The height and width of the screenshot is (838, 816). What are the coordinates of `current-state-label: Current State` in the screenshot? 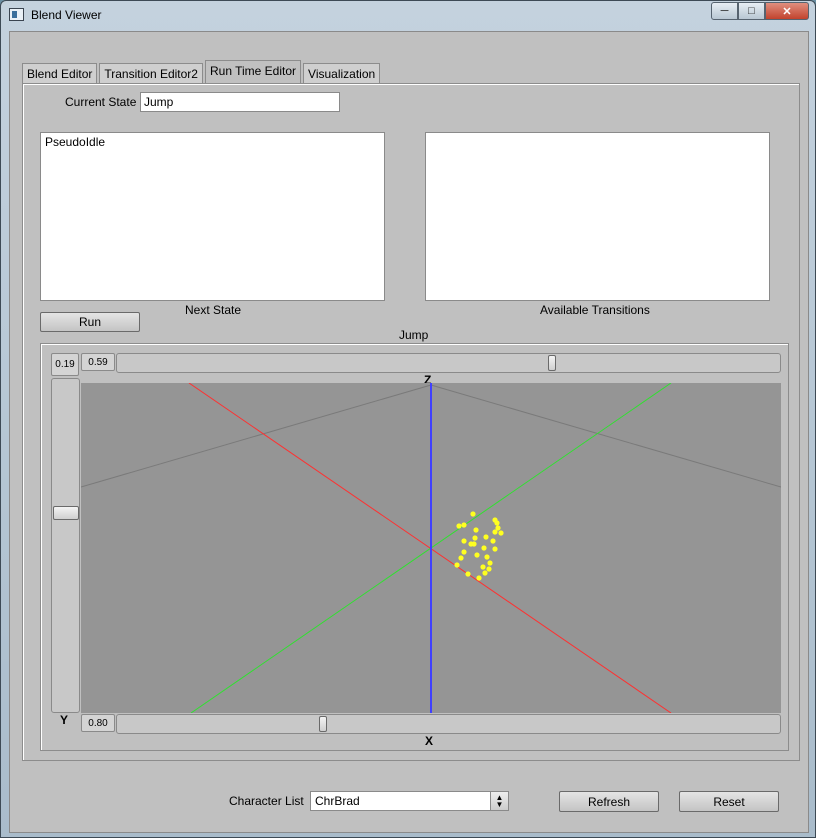 It's located at (101, 102).